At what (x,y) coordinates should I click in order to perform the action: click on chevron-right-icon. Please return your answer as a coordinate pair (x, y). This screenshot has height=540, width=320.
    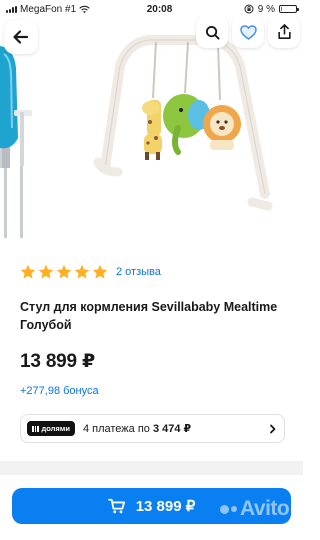
    Looking at the image, I should click on (273, 428).